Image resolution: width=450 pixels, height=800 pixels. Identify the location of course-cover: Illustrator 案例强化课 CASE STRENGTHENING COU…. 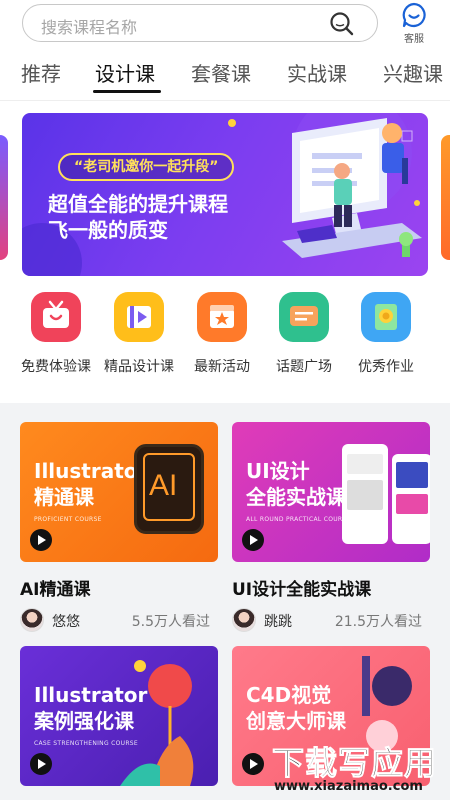
(119, 716).